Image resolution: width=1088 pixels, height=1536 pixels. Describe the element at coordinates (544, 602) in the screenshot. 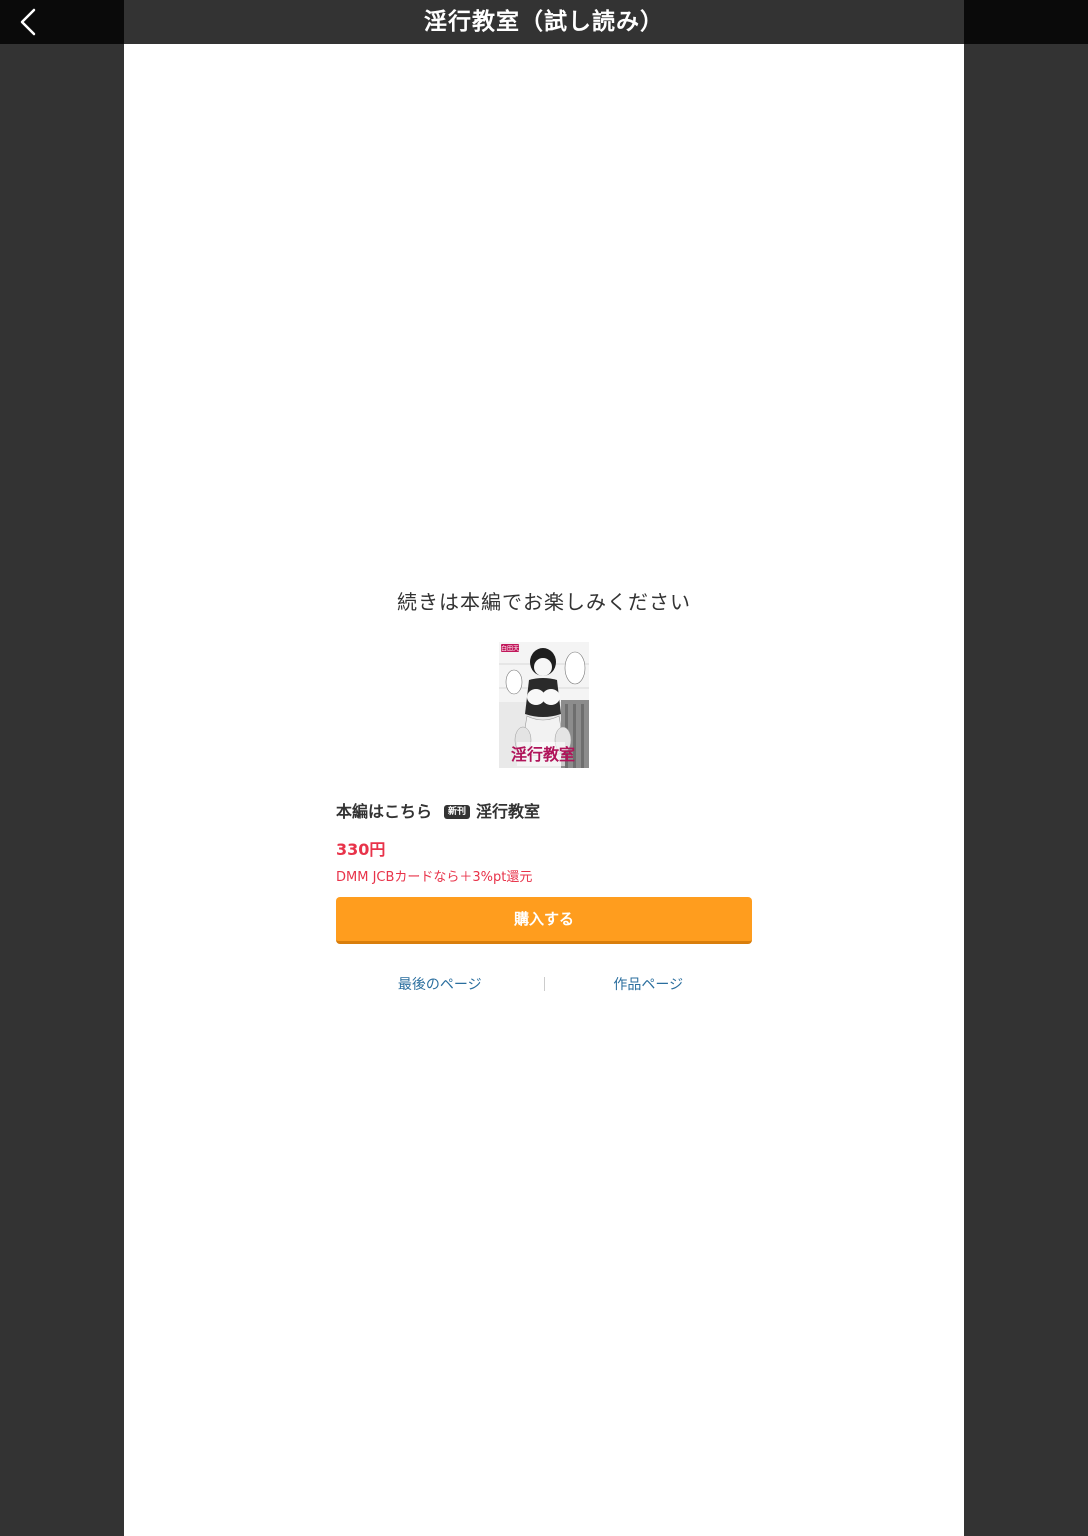

I see `continue-message: 続きは本編でお楽しみください` at that location.